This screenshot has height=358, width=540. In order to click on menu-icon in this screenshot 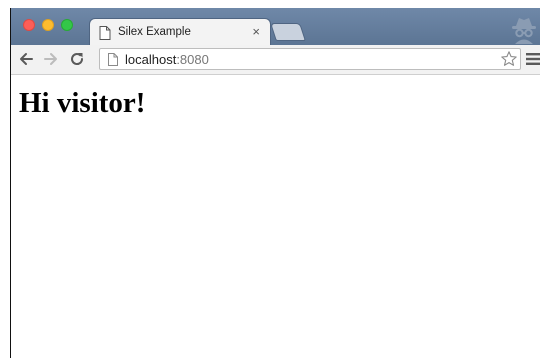, I will do `click(533, 59)`.